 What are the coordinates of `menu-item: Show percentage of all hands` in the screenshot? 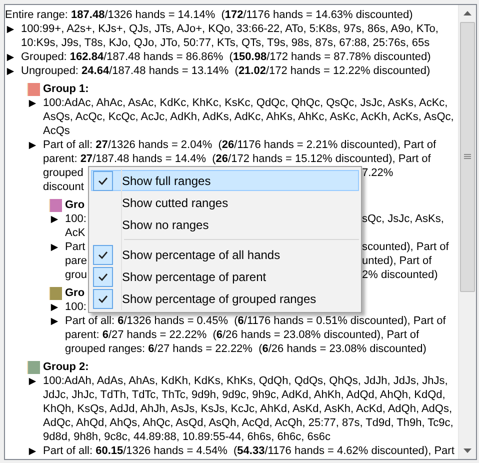 It's located at (225, 254).